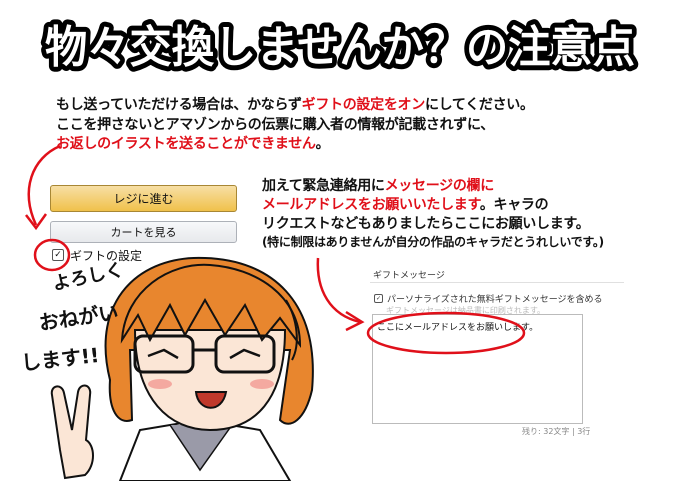  I want to click on notice-highlight: ギフトの設定をオン, so click(363, 105).